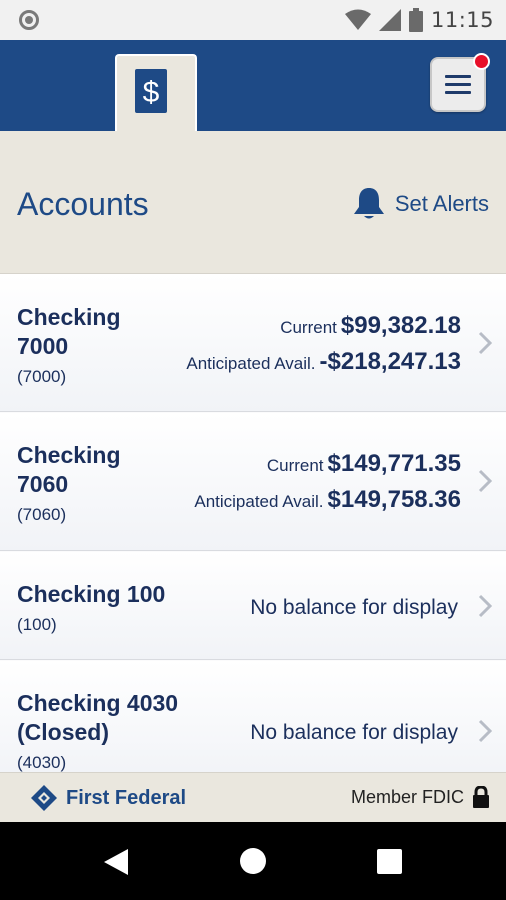 The width and height of the screenshot is (506, 900). What do you see at coordinates (462, 20) in the screenshot?
I see `status-time: 11:15` at bounding box center [462, 20].